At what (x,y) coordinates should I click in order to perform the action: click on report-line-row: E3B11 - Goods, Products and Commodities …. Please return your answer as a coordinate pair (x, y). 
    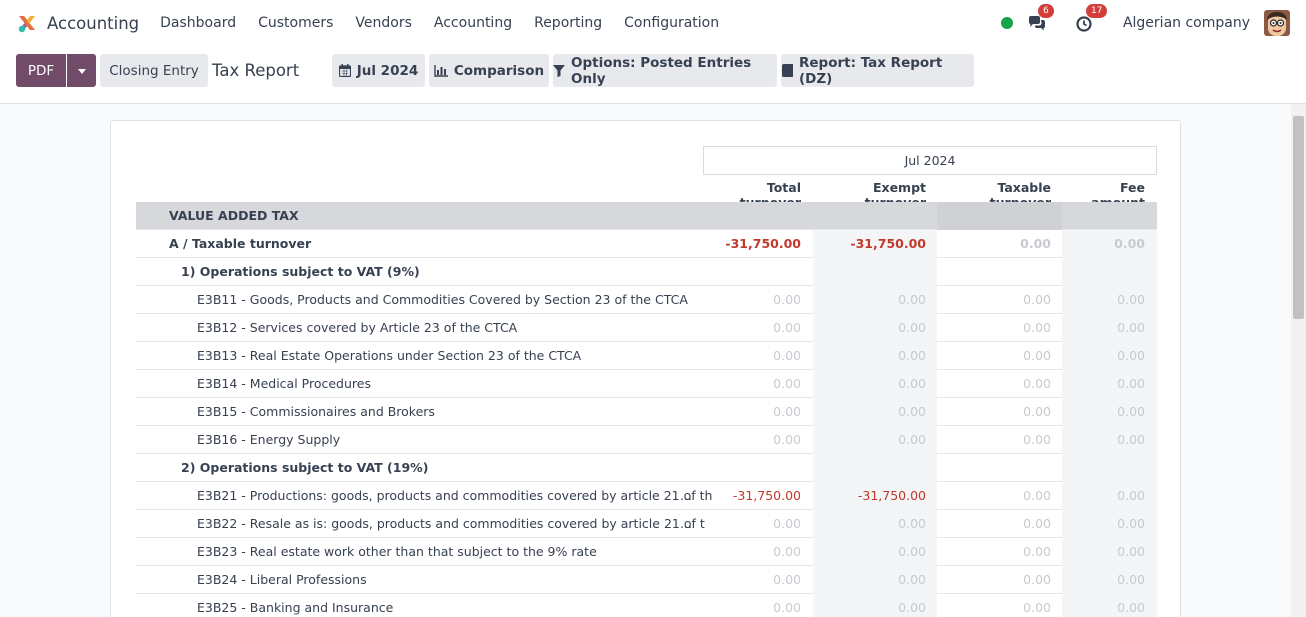
    Looking at the image, I should click on (646, 300).